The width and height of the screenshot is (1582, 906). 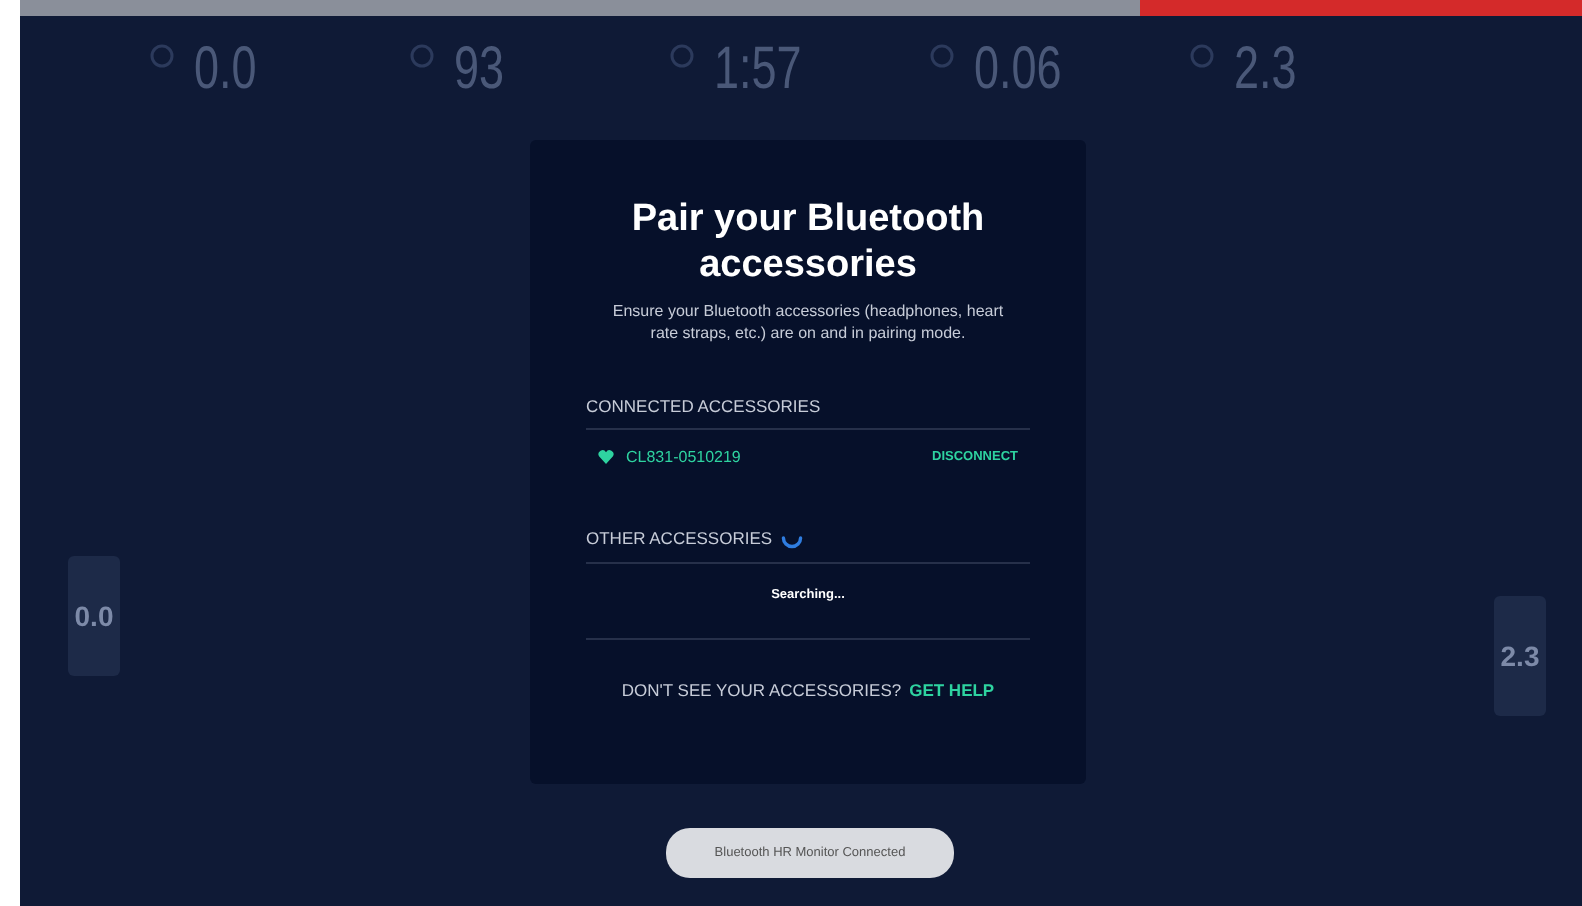 I want to click on metric-value: 0.06, so click(x=1018, y=70).